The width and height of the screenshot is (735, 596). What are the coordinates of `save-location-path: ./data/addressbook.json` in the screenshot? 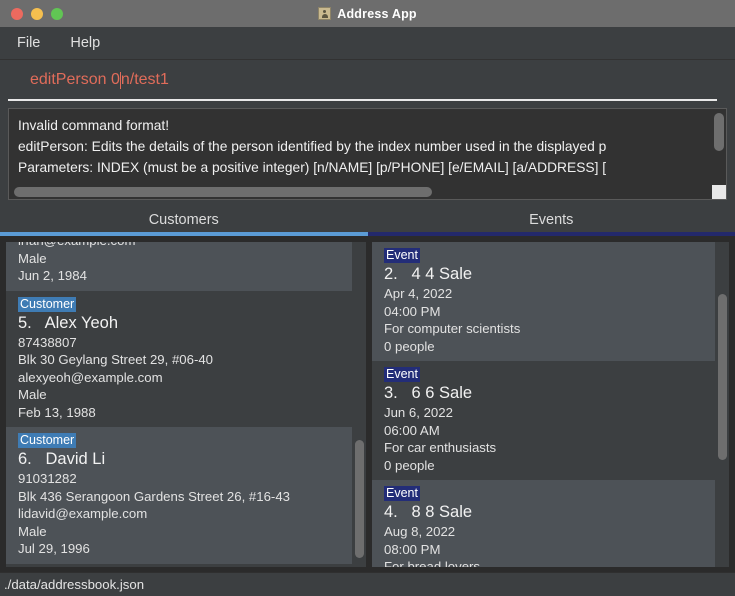 It's located at (74, 584).